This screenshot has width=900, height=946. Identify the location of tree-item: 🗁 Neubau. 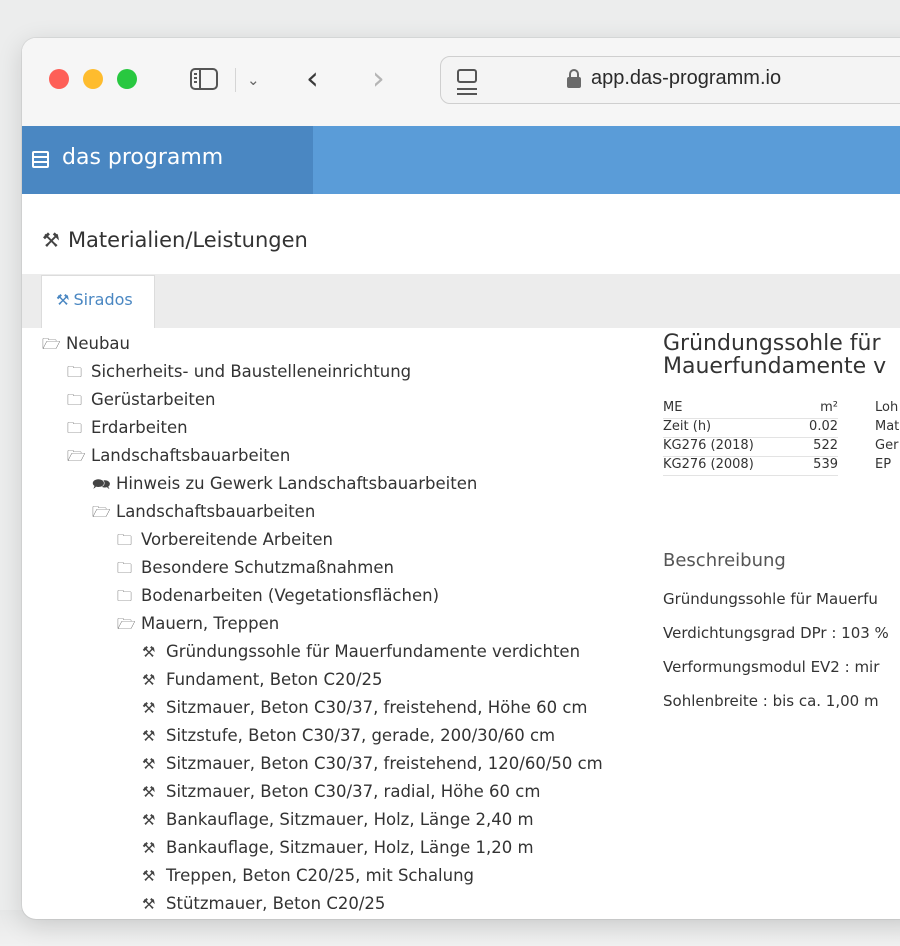
(86, 344).